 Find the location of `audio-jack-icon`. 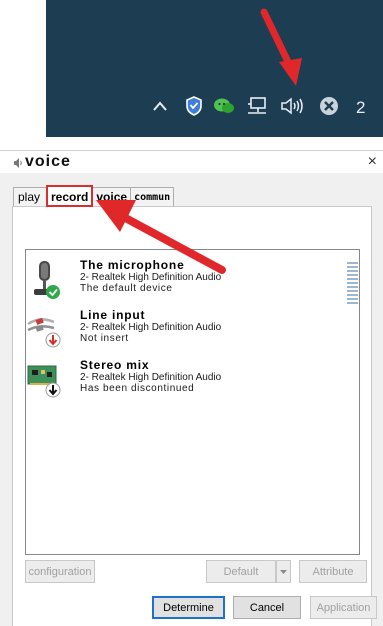

audio-jack-icon is located at coordinates (46, 330).